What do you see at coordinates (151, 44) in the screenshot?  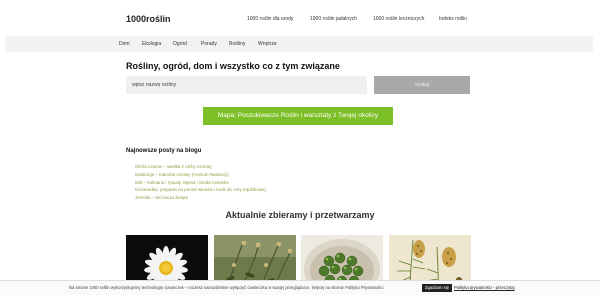 I see `main-nav-item: Ekologia` at bounding box center [151, 44].